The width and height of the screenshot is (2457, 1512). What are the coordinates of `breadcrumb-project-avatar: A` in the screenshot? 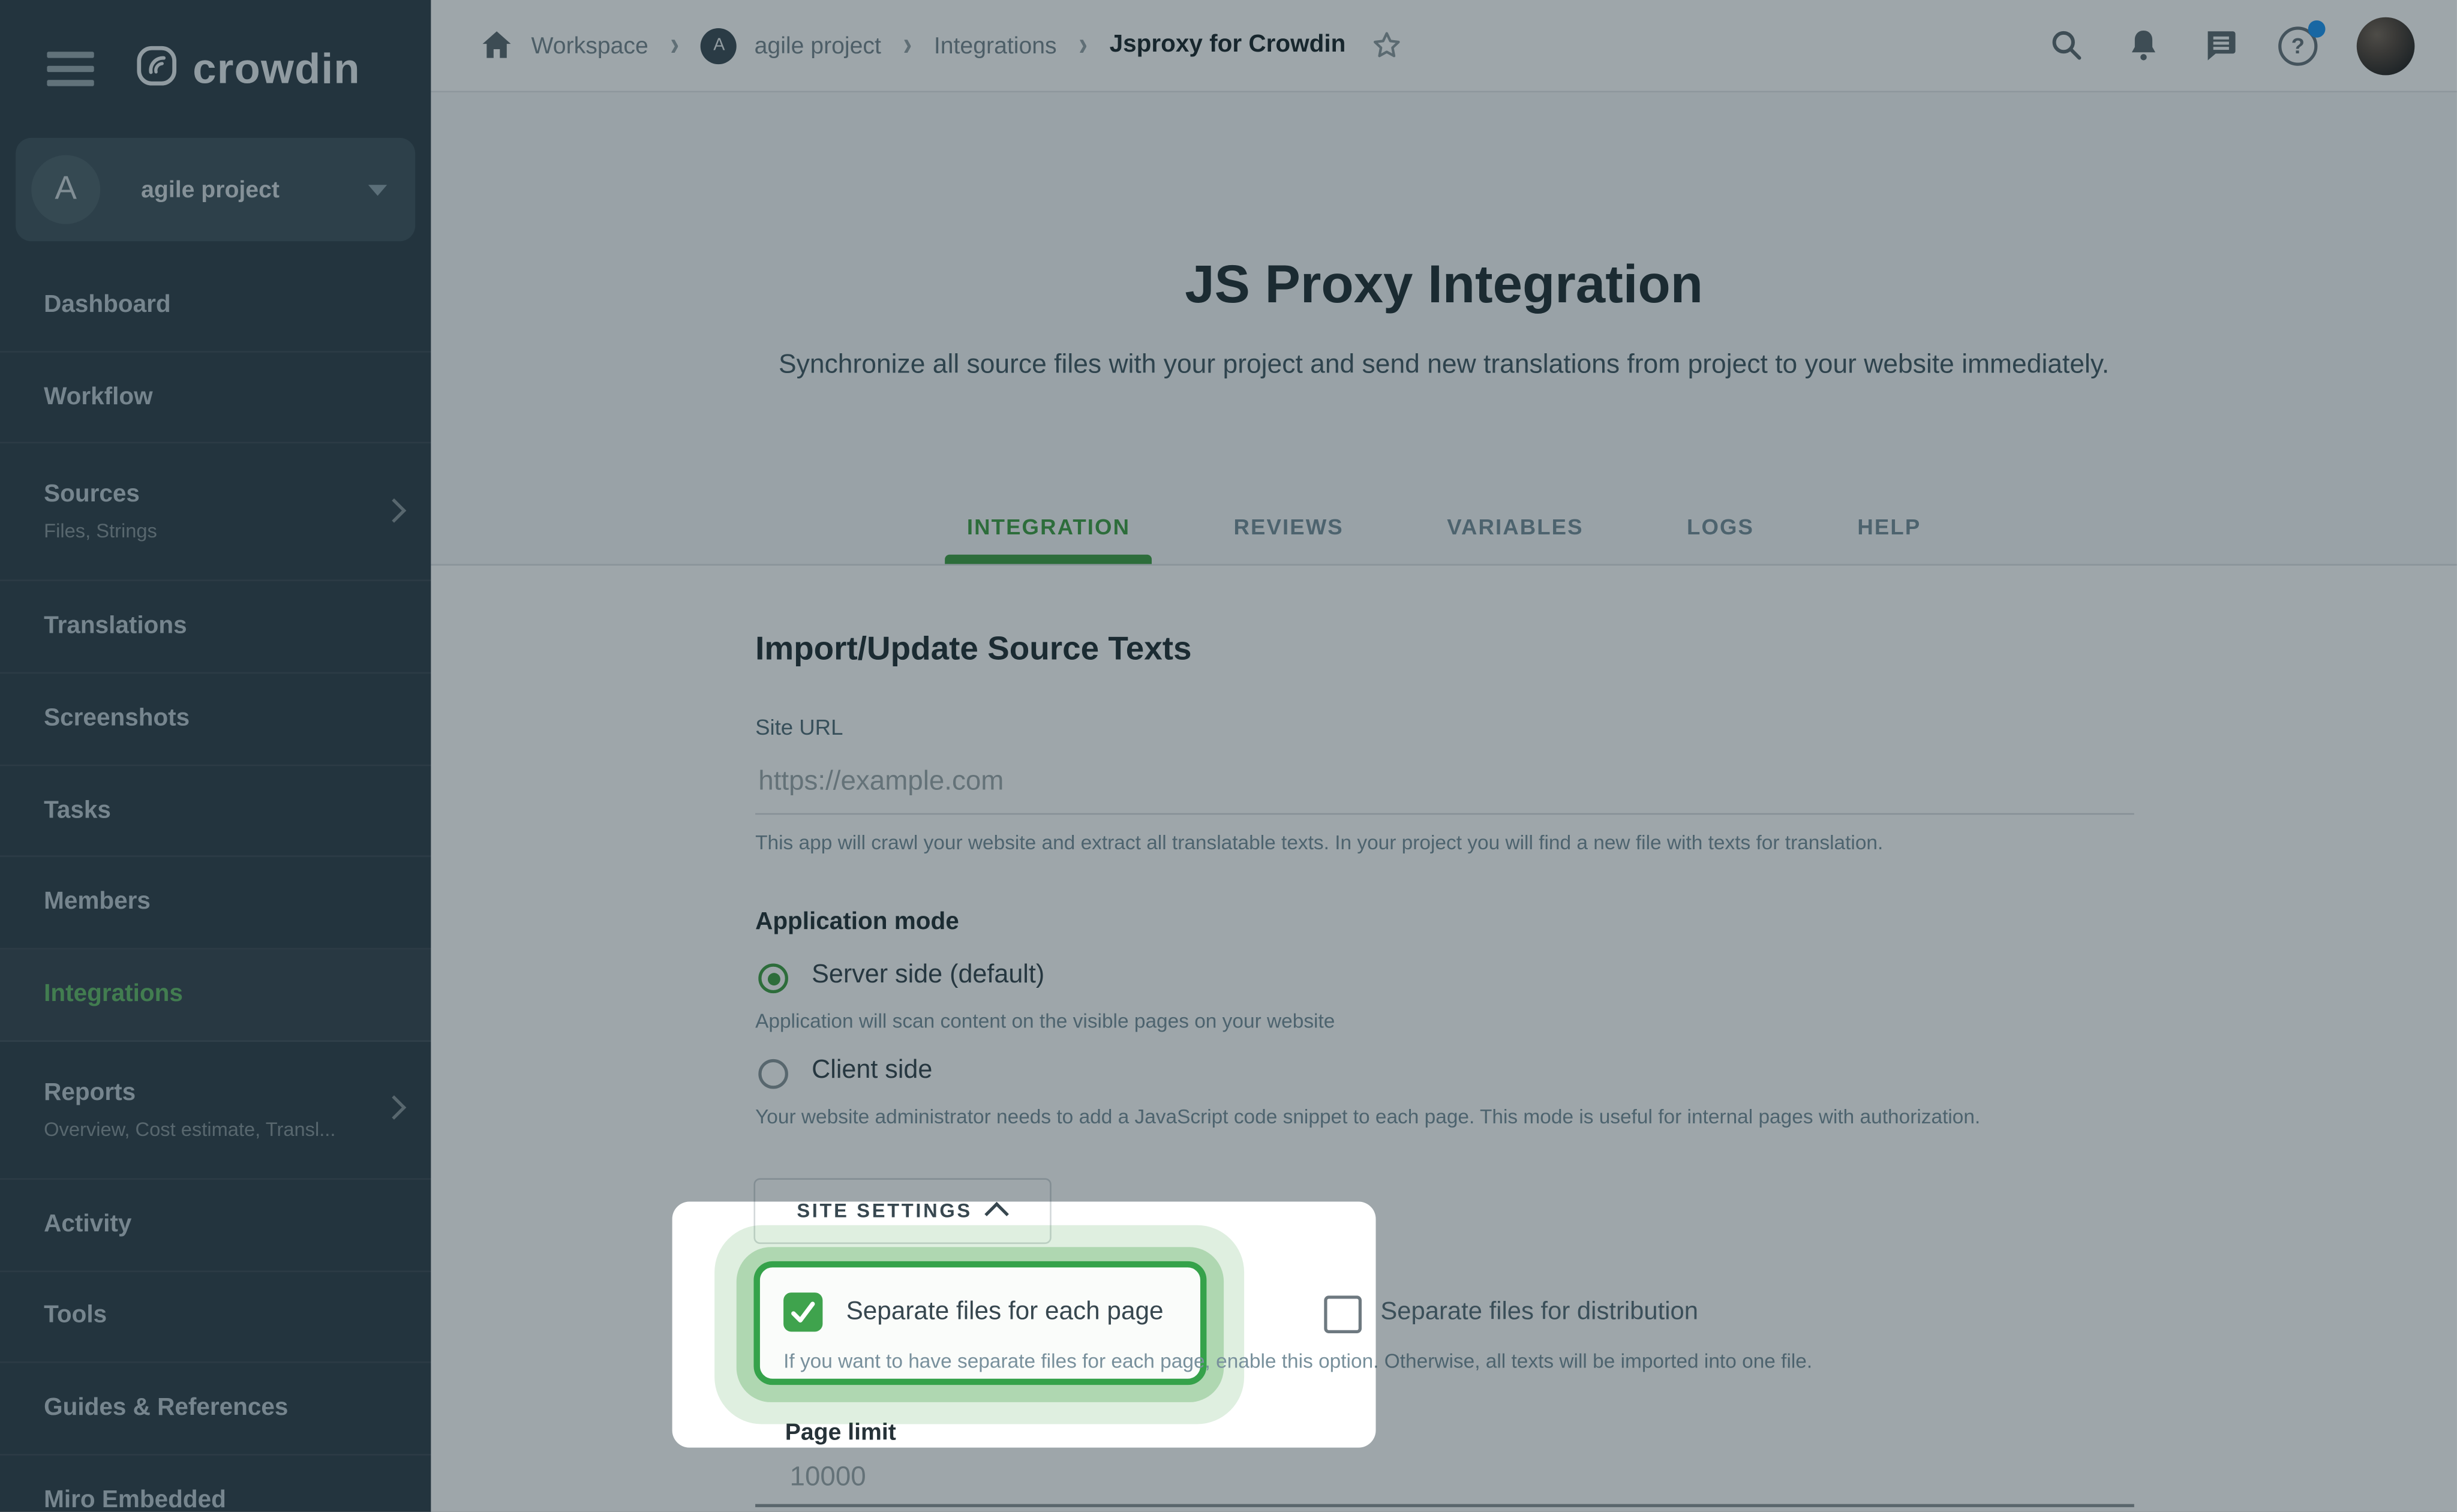 It's located at (719, 45).